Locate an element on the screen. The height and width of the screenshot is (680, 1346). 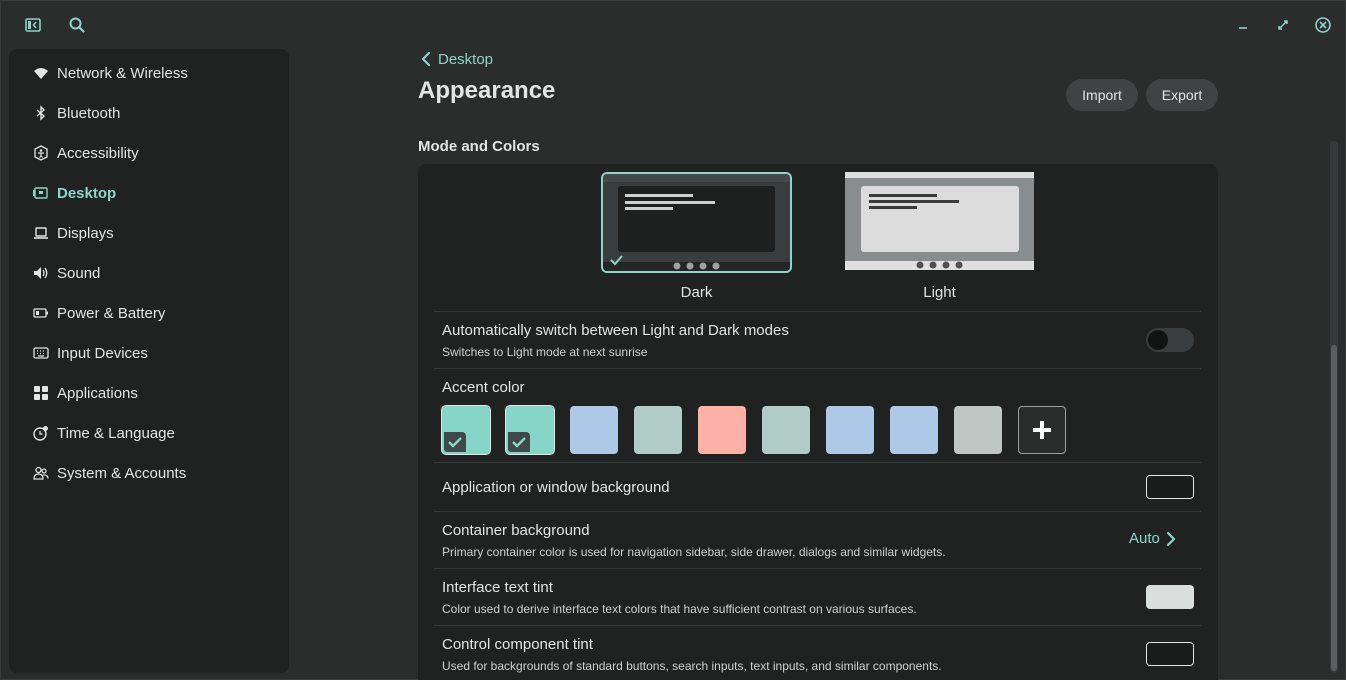
bluetooth-icon is located at coordinates (41, 113).